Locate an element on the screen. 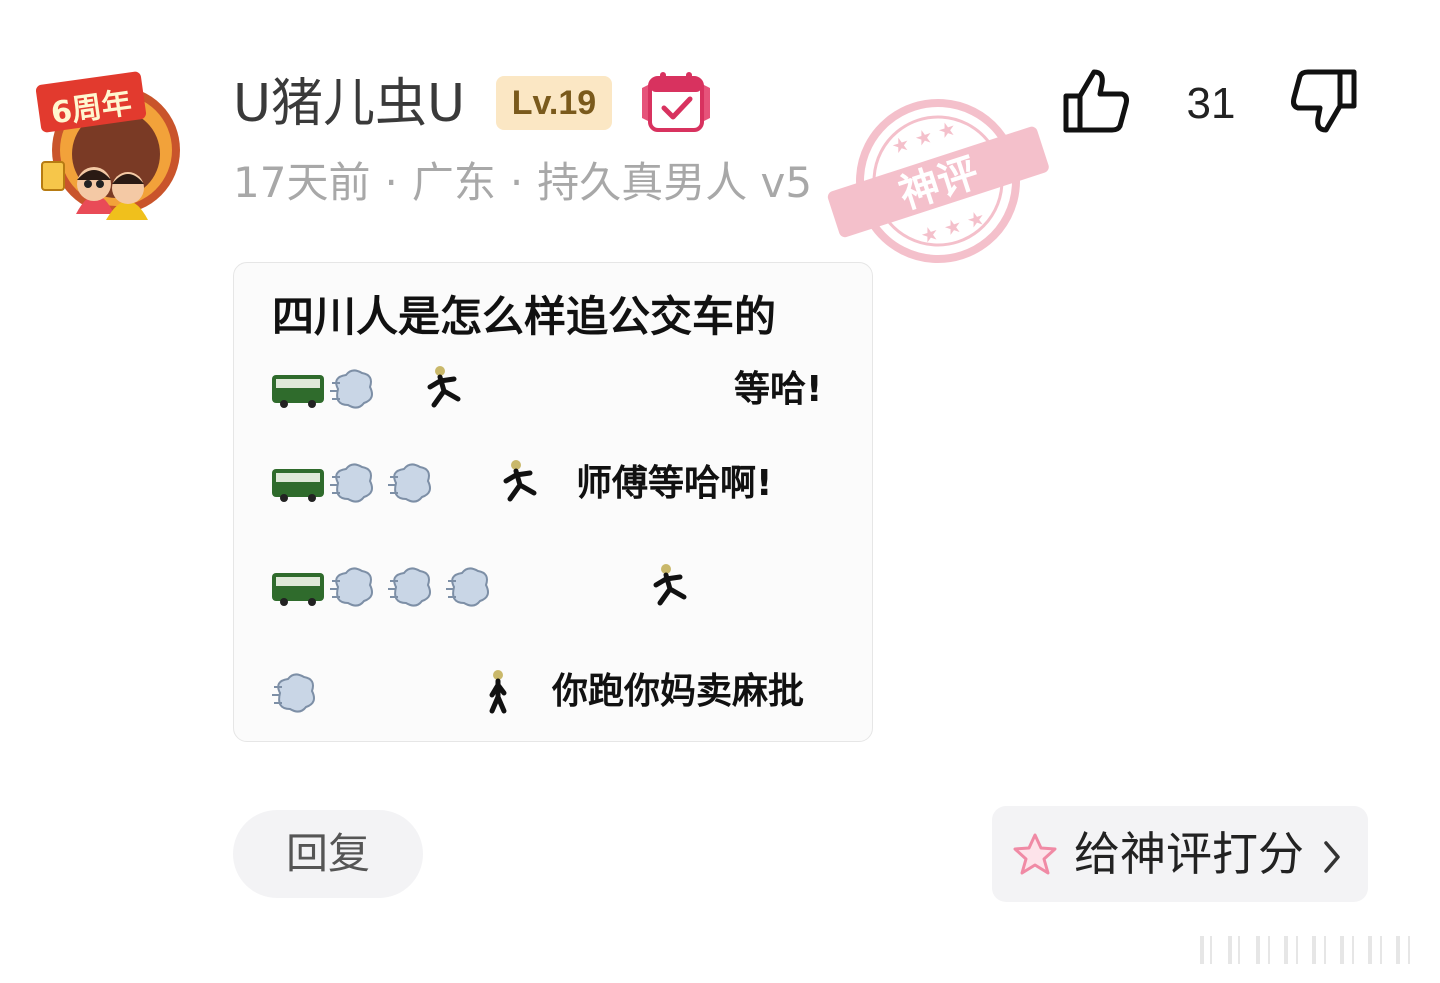 This screenshot has width=1440, height=983. chevron-right-icon is located at coordinates (1332, 857).